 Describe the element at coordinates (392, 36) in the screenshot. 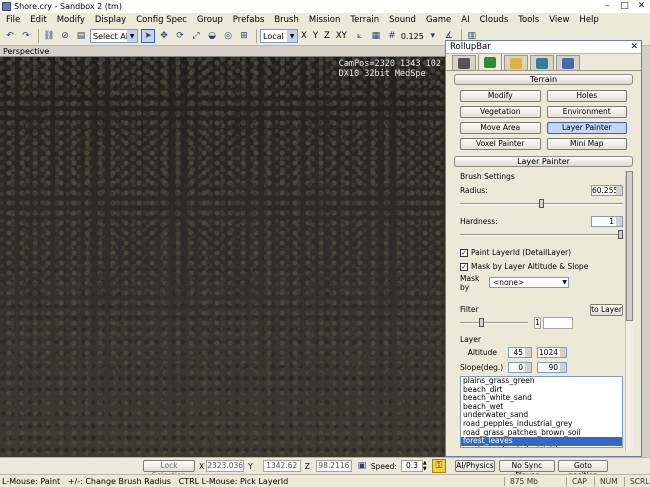

I see `grid-icon: #` at that location.